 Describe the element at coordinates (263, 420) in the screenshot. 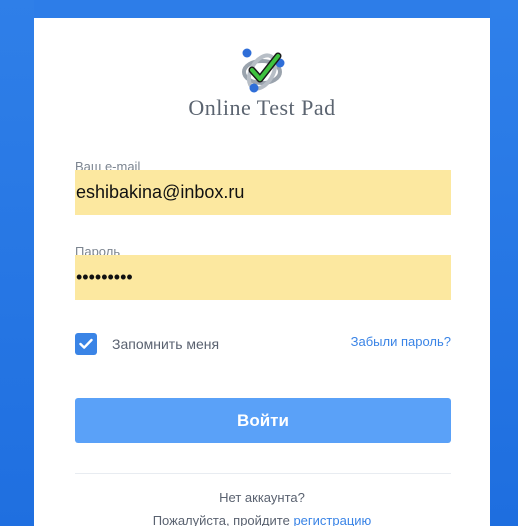

I see `login-button: Войти` at that location.